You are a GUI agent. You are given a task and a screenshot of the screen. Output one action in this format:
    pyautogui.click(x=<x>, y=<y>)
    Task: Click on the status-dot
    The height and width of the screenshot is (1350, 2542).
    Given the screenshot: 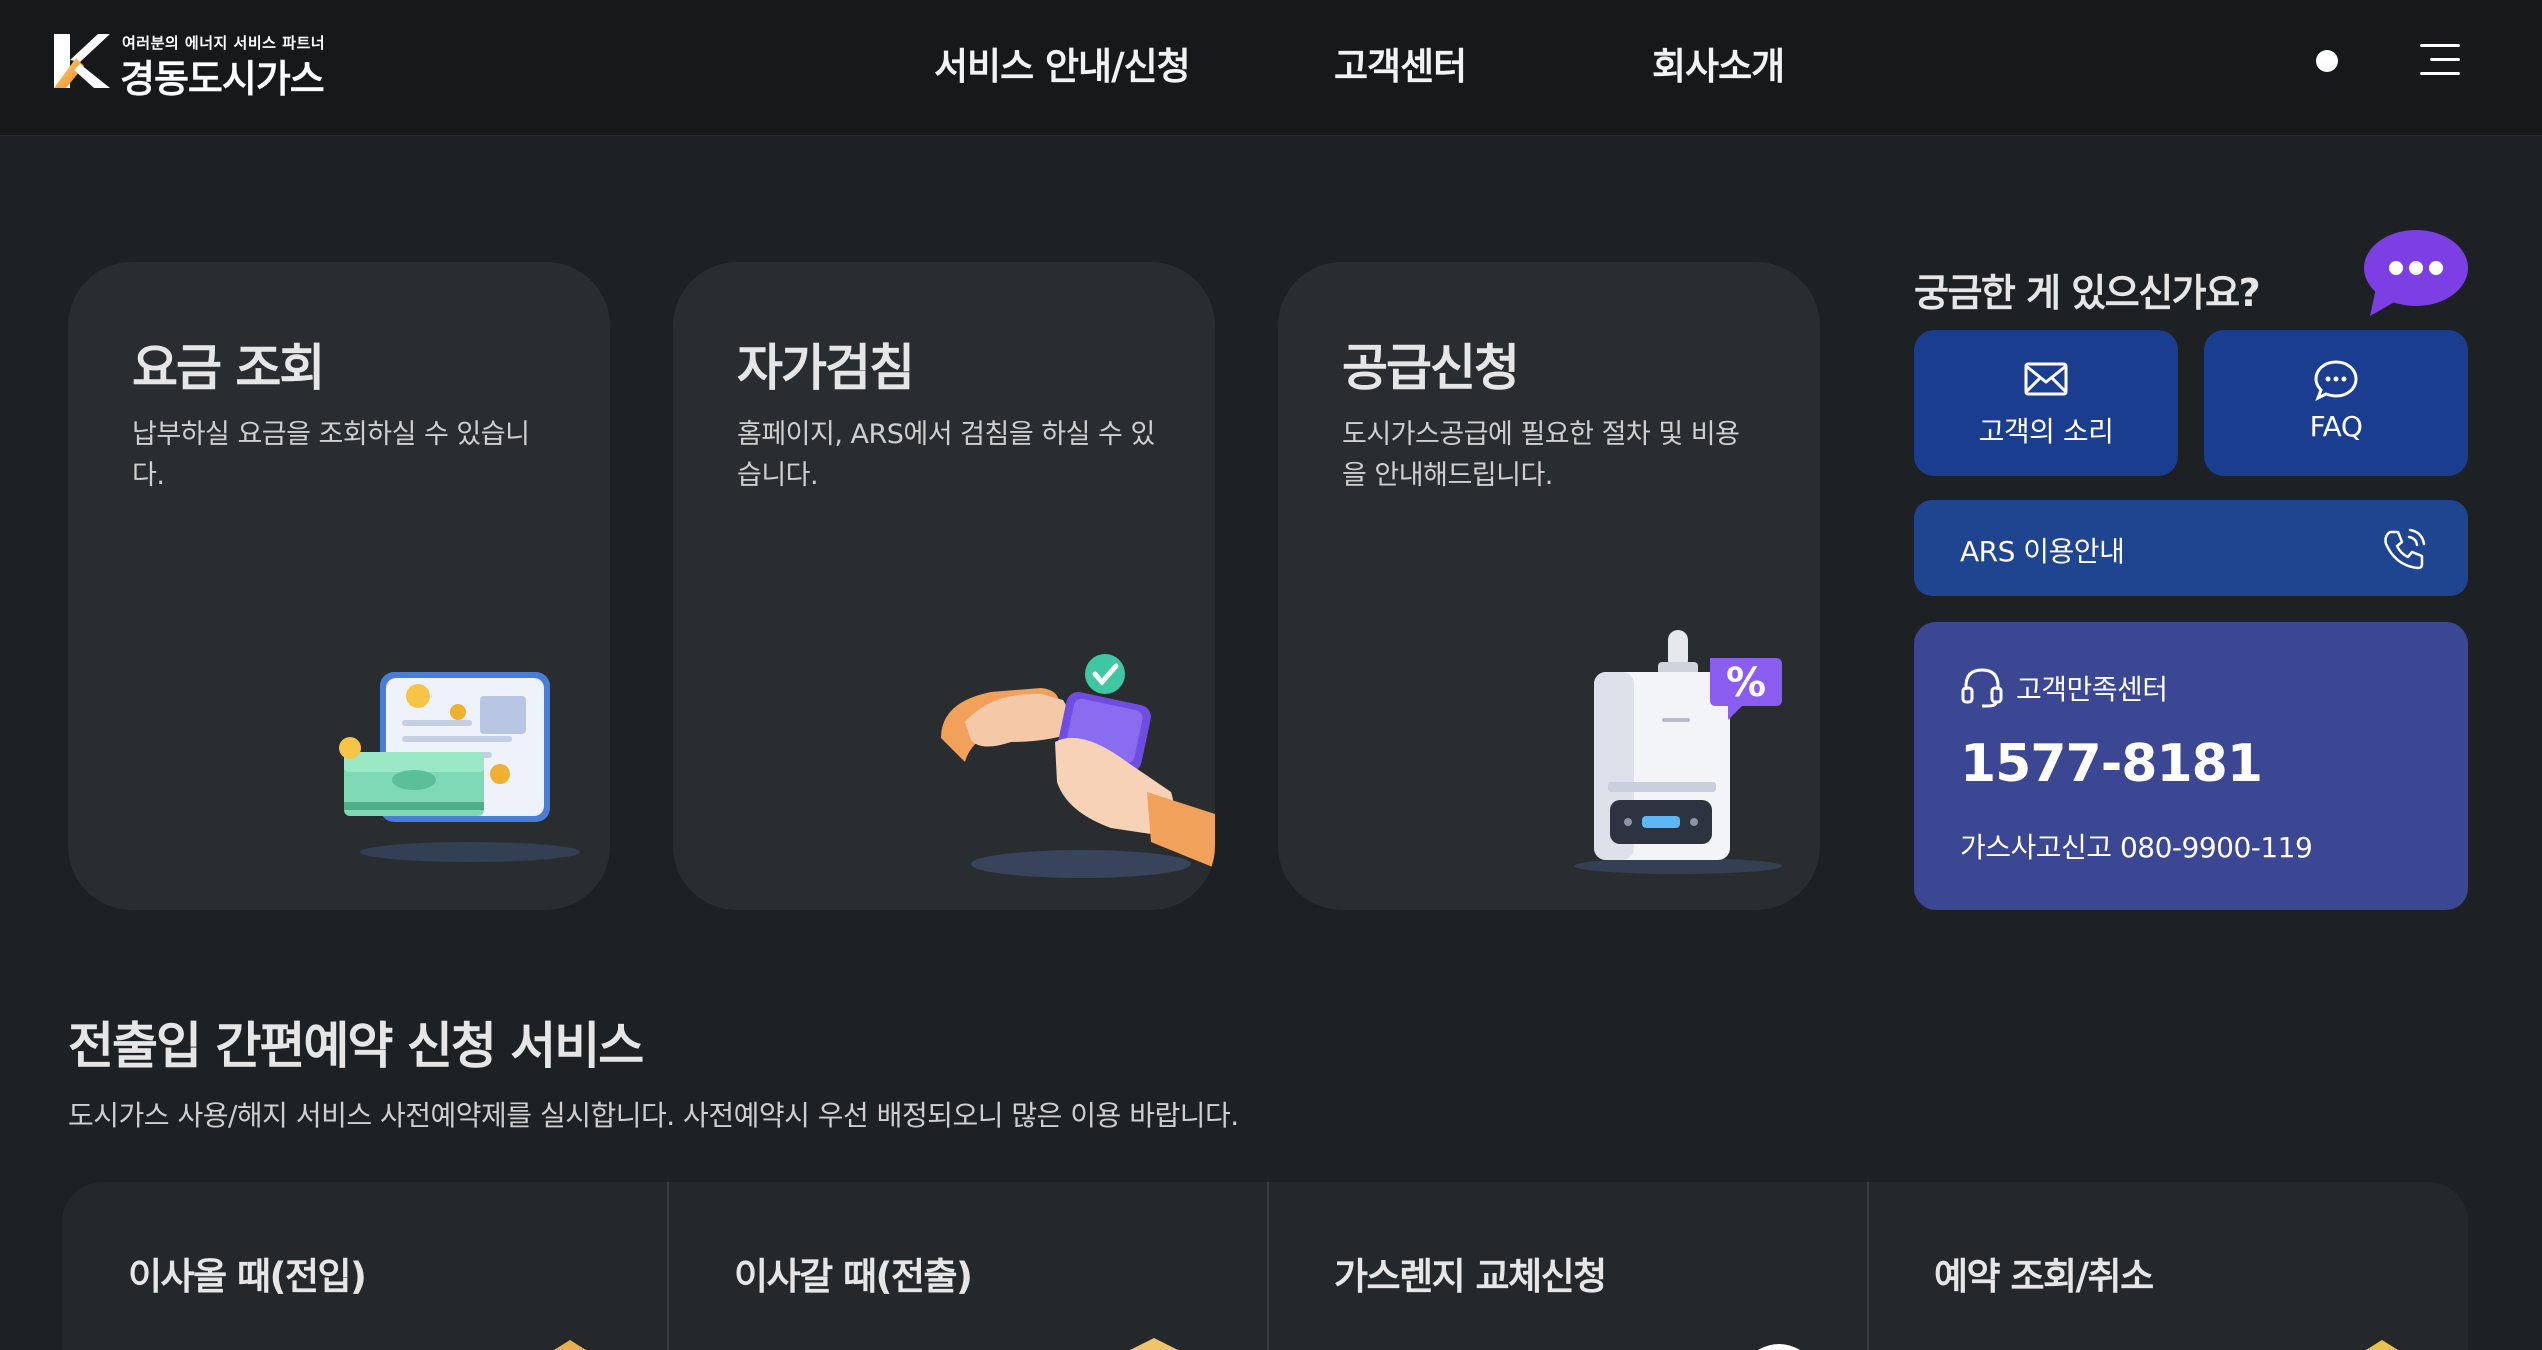 What is the action you would take?
    pyautogui.click(x=2327, y=61)
    